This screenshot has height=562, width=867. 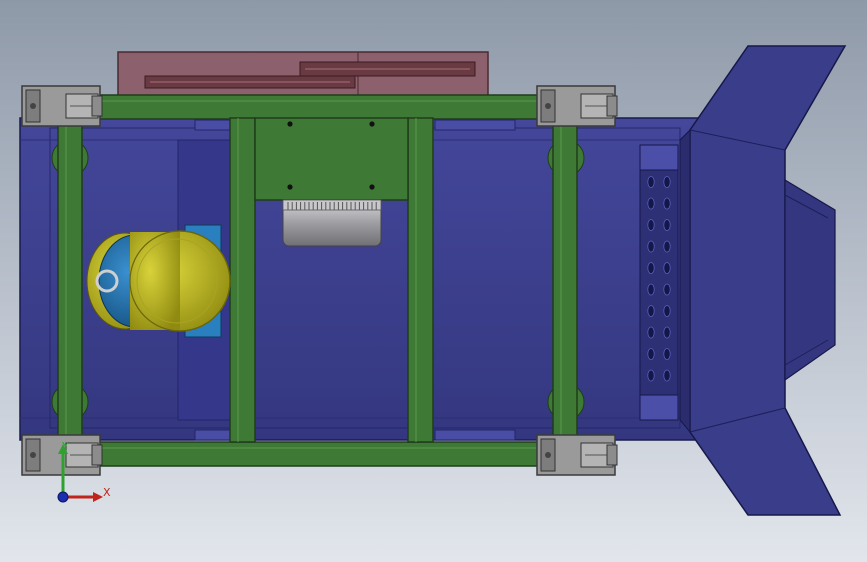 What do you see at coordinates (80, 473) in the screenshot?
I see `coordinate-triad` at bounding box center [80, 473].